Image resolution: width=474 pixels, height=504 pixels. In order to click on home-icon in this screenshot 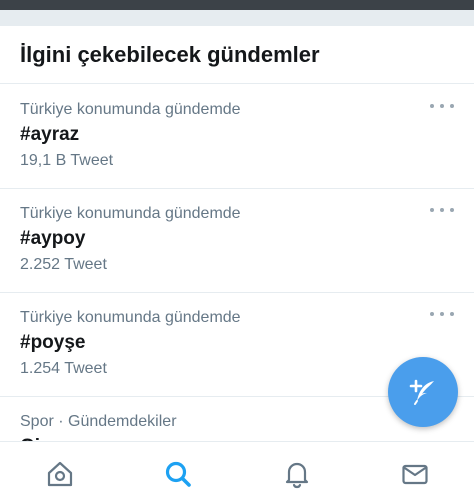, I will do `click(60, 474)`.